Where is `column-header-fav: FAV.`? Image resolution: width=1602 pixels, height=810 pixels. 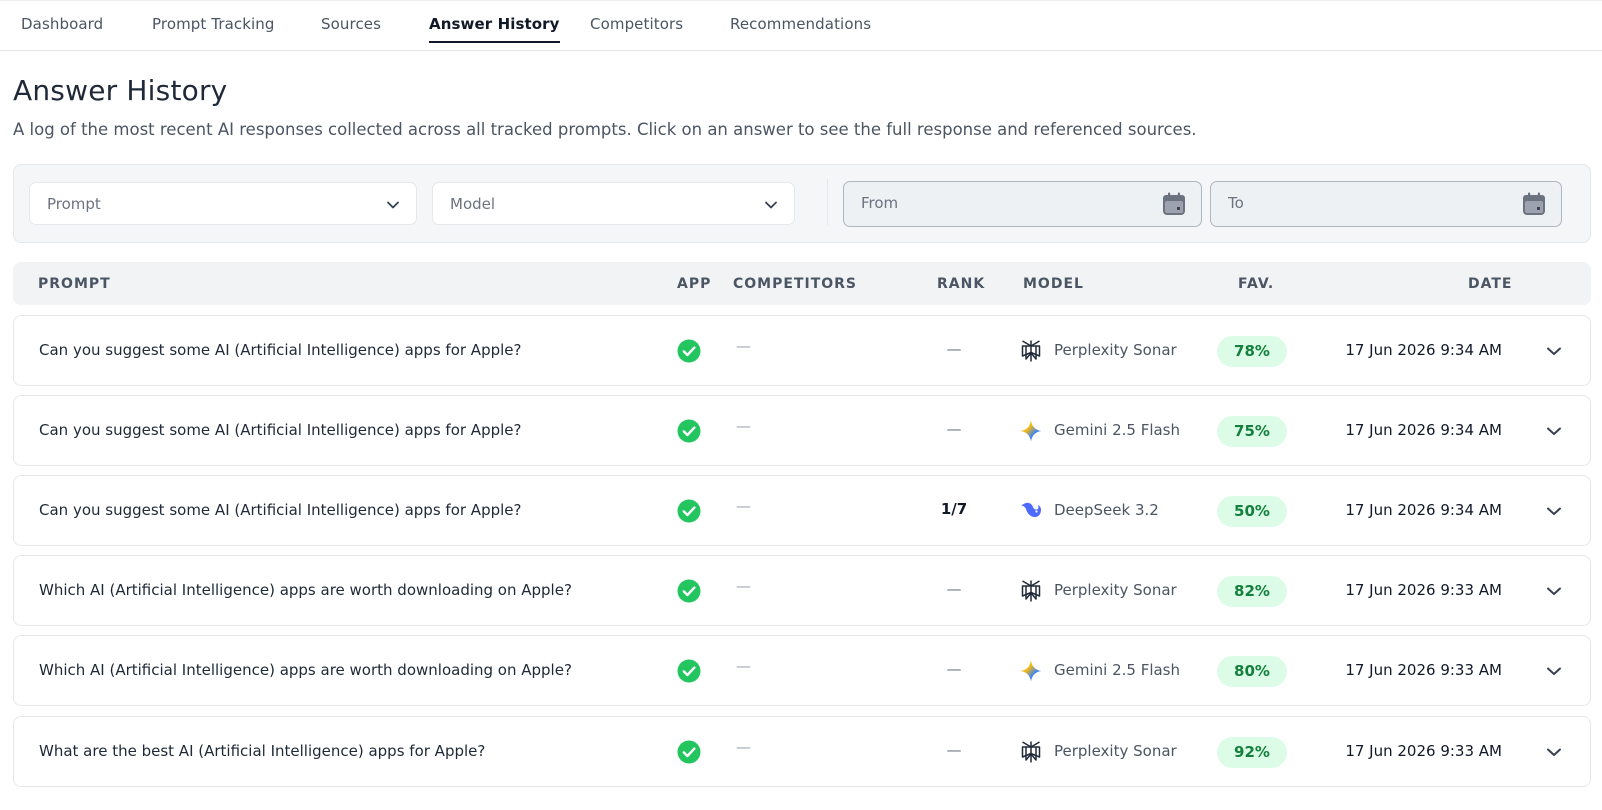
column-header-fav: FAV. is located at coordinates (1256, 284).